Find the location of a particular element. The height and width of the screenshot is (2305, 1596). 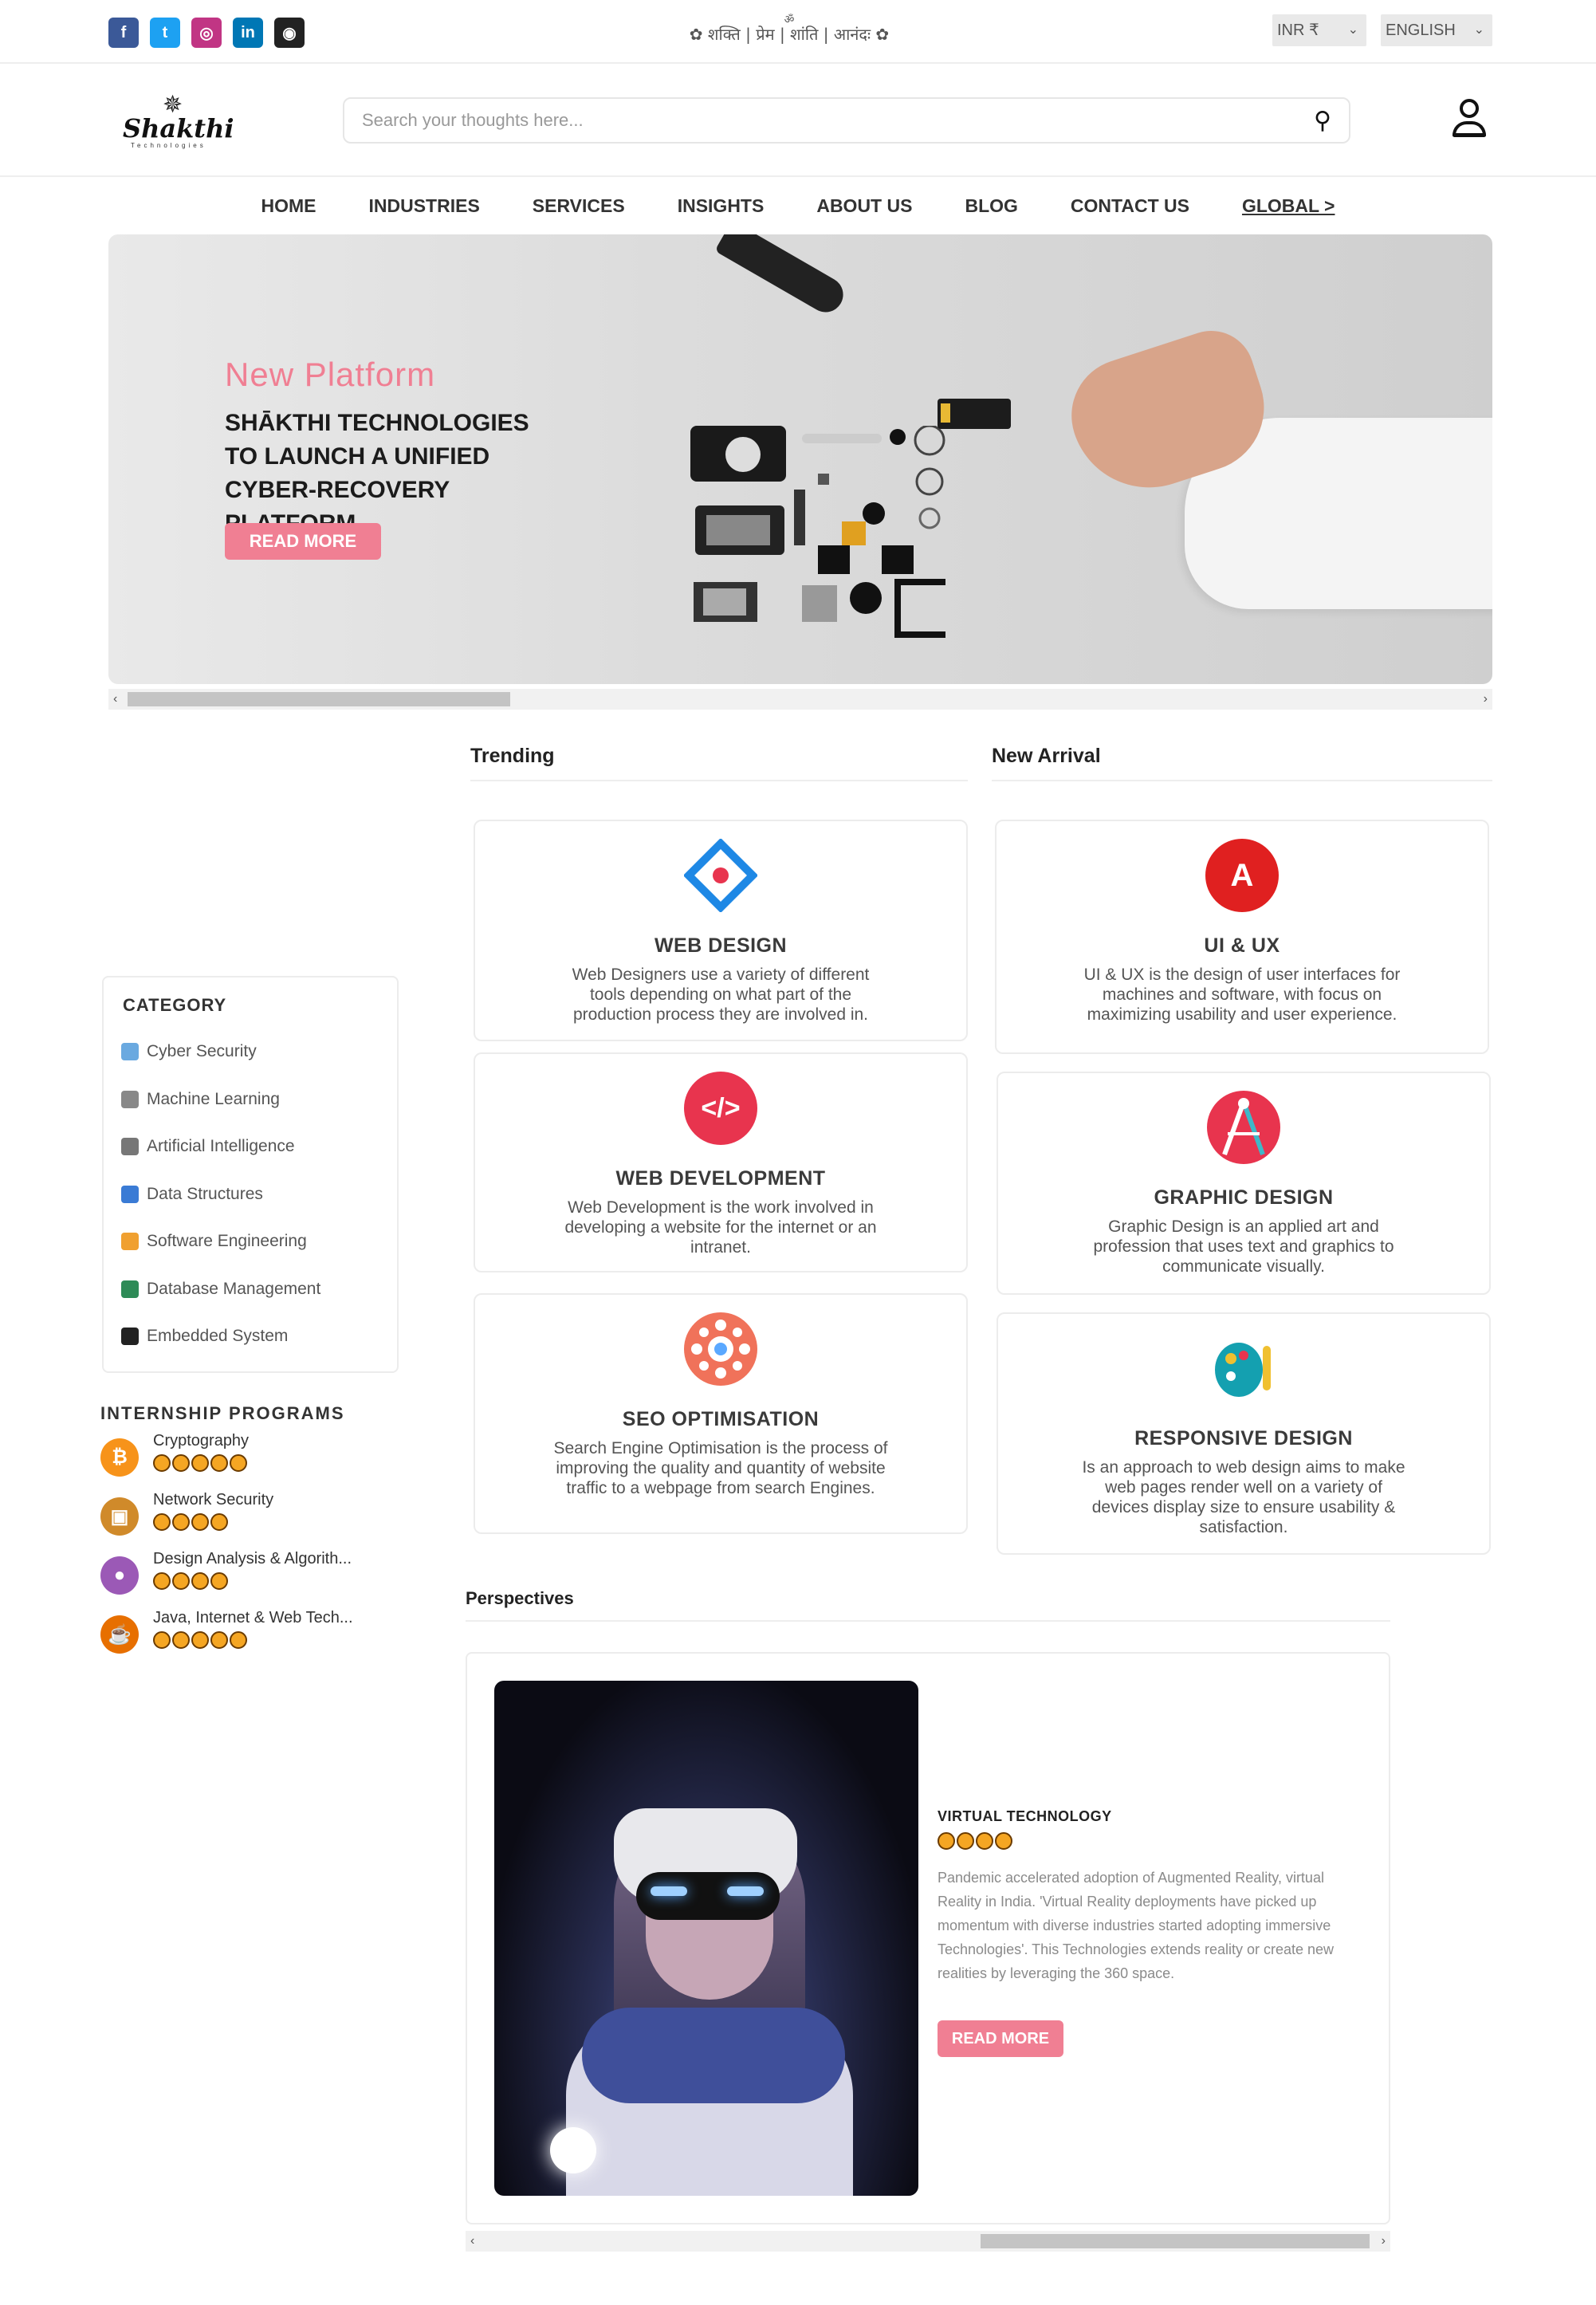

tagline: ॐ ✿ शक्ति | प्रेम | शांति | आनंदः ✿ is located at coordinates (789, 29).